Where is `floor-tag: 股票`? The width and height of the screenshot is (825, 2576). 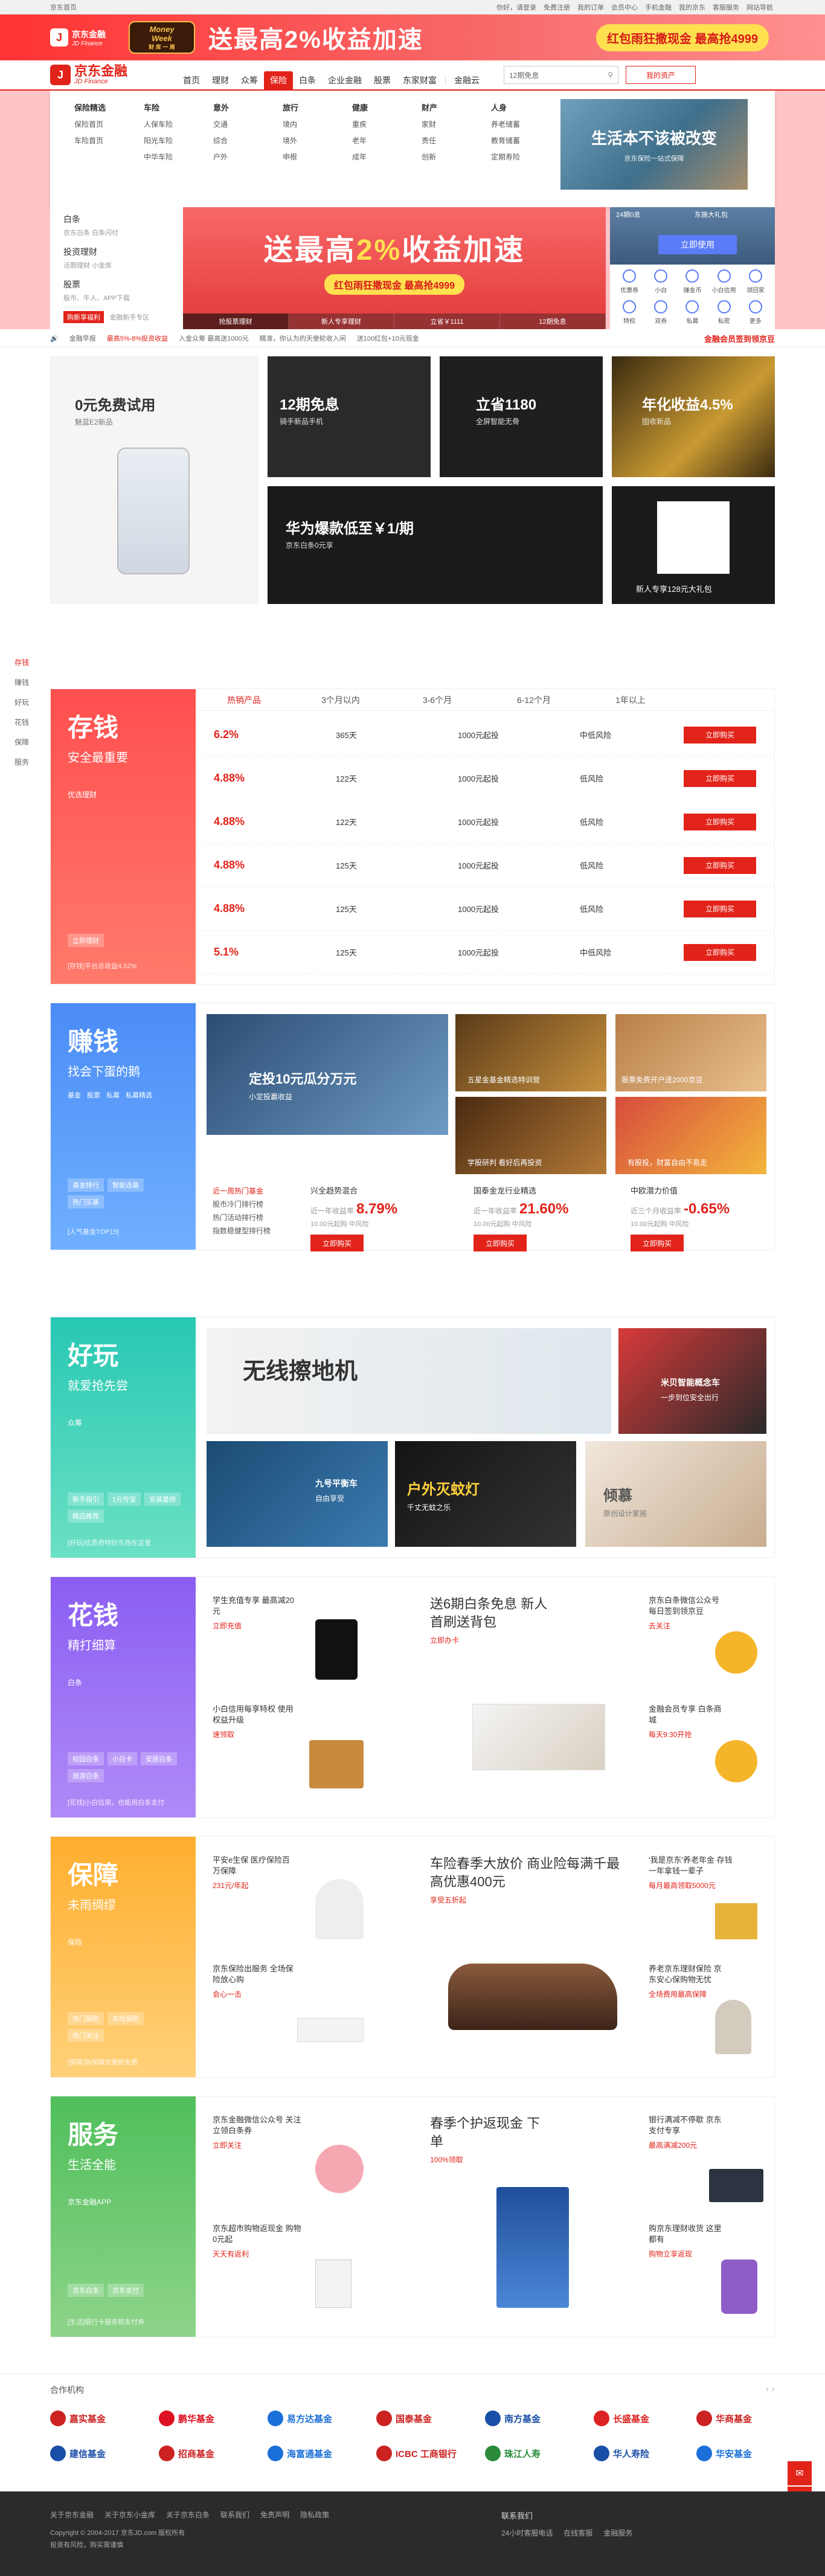 floor-tag: 股票 is located at coordinates (93, 1095).